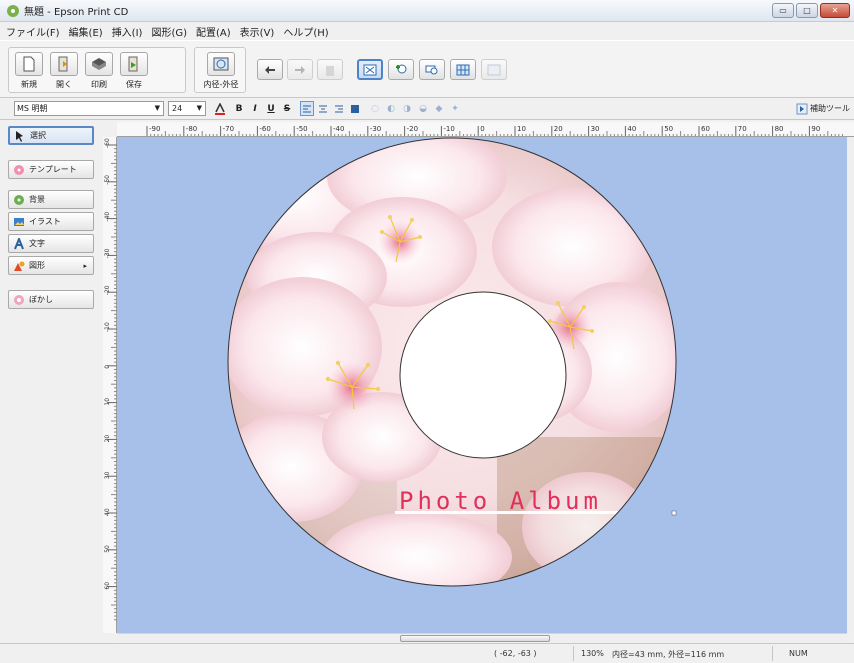  What do you see at coordinates (51, 199) in the screenshot?
I see `sidebar-item-background: 背景` at bounding box center [51, 199].